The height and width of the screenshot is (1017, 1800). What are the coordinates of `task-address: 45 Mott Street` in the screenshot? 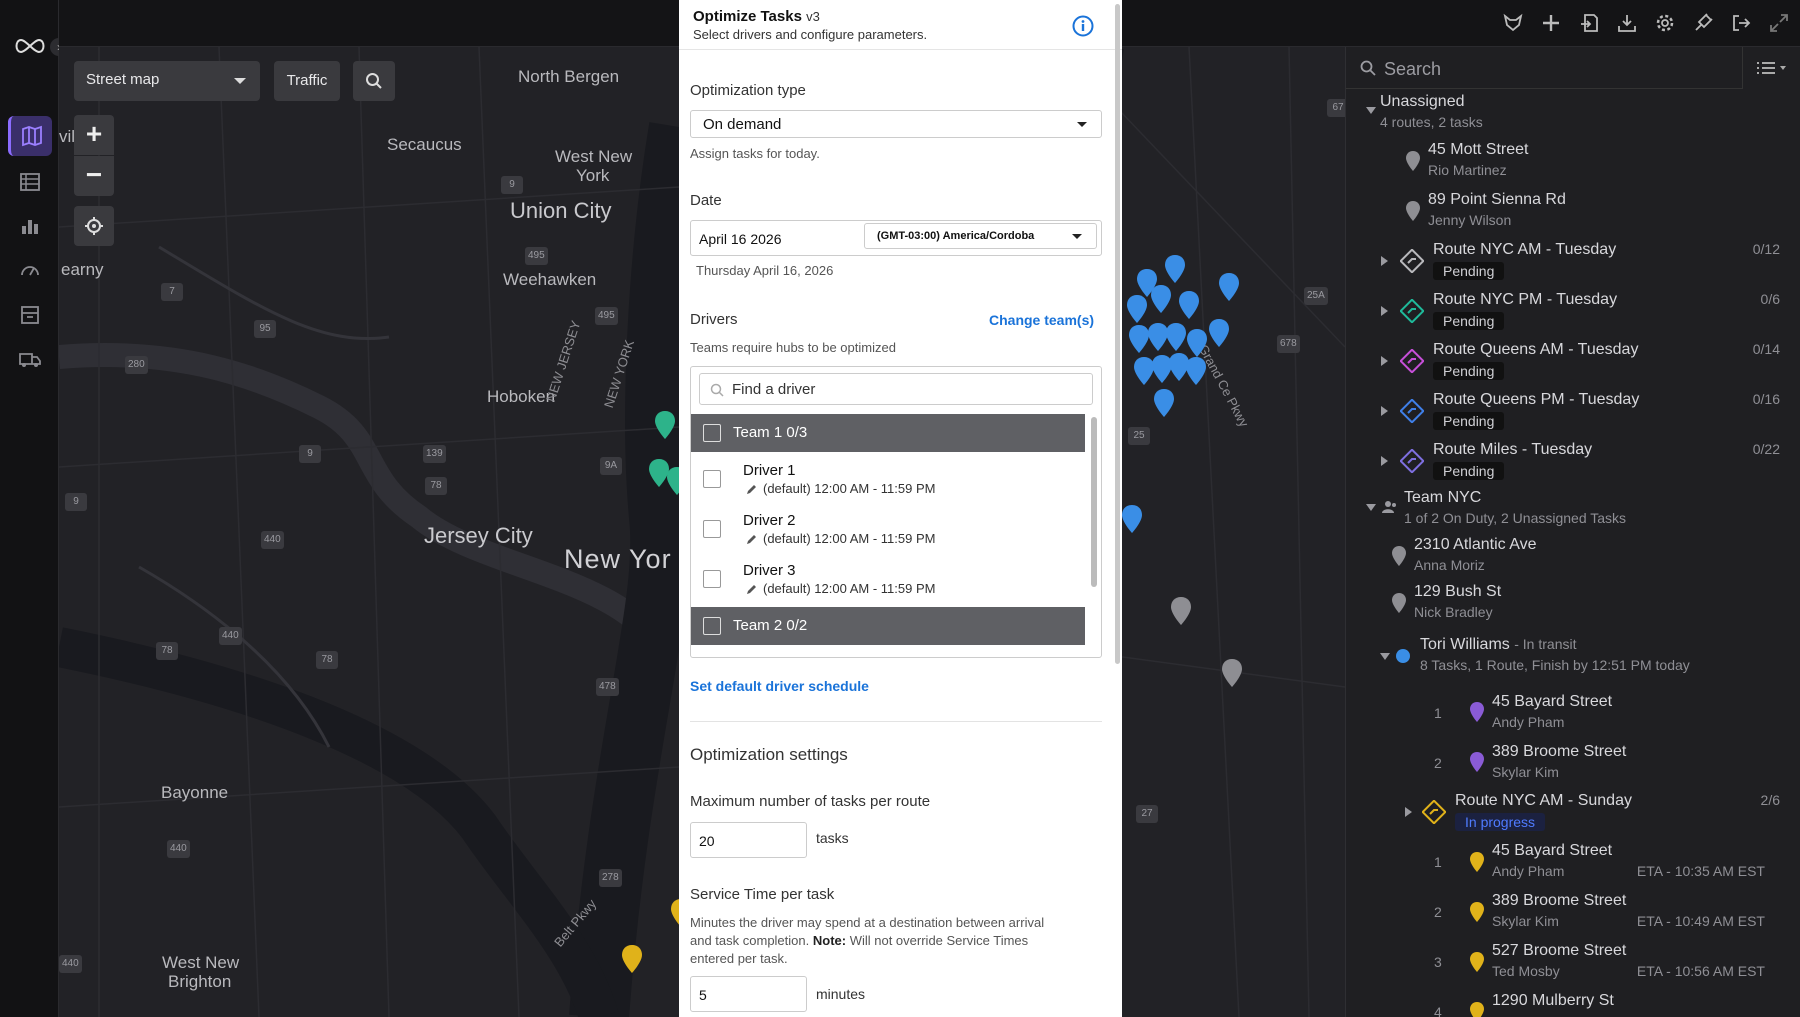 It's located at (1478, 150).